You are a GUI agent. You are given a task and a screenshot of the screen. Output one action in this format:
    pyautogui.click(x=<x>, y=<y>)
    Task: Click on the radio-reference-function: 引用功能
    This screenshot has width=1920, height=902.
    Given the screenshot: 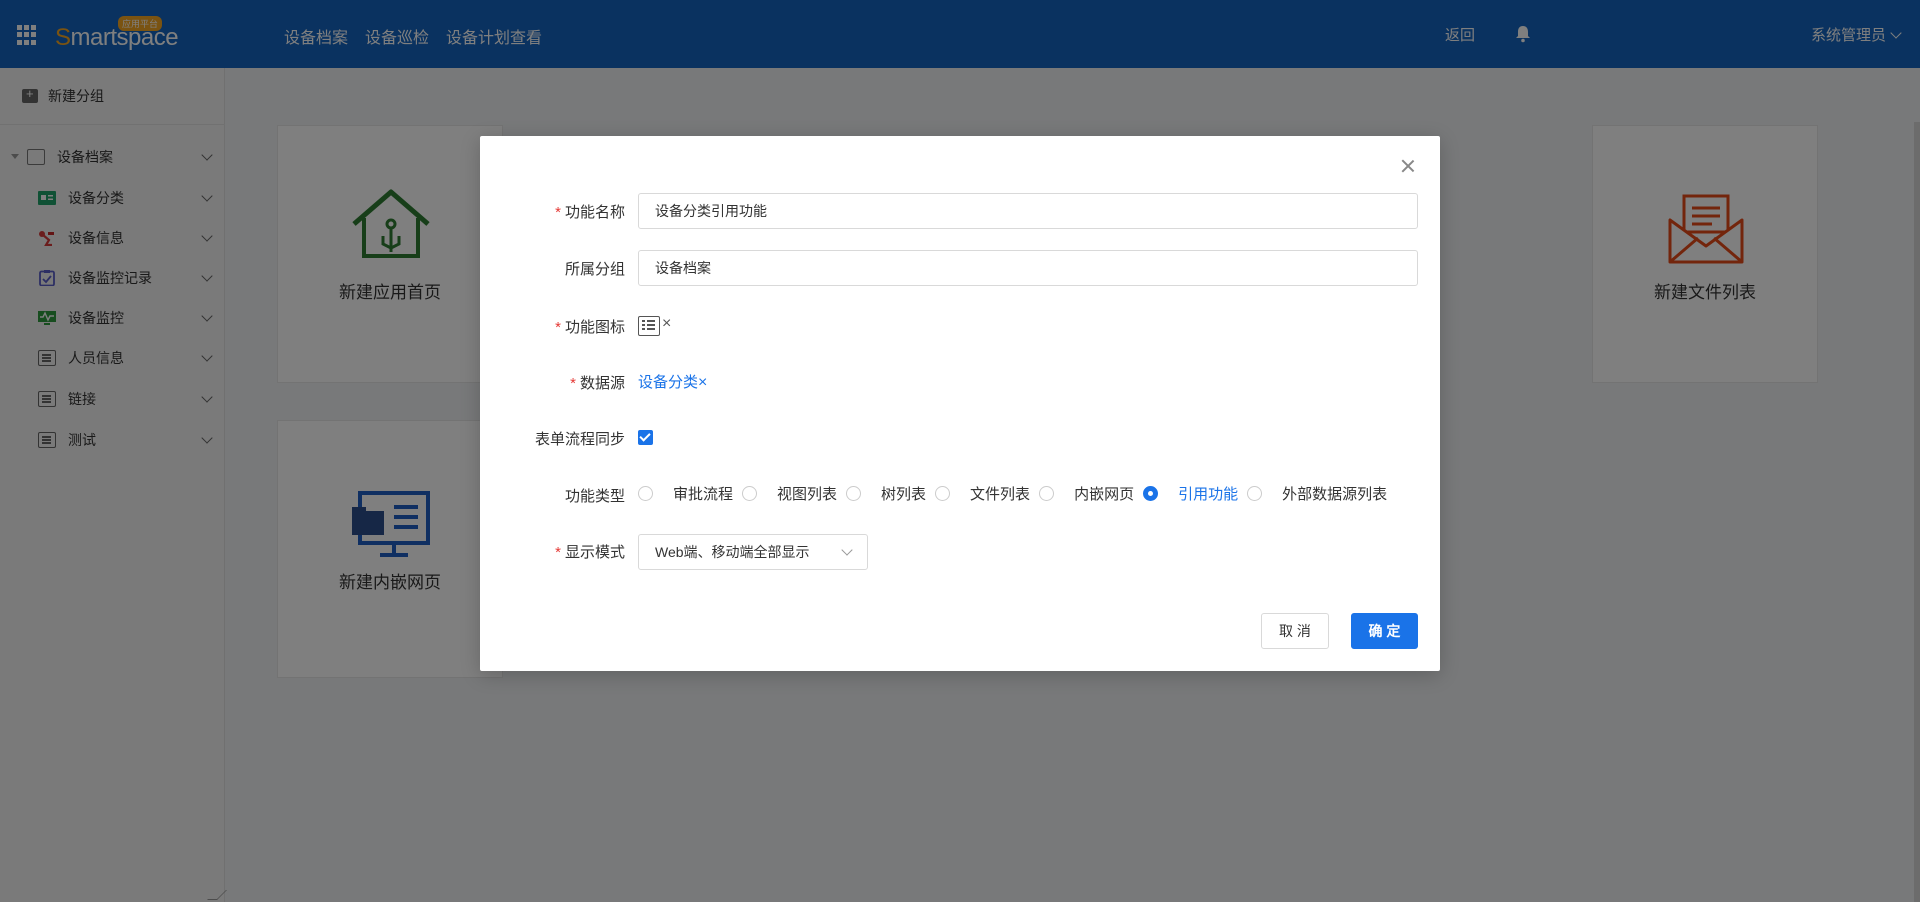 What is the action you would take?
    pyautogui.click(x=1190, y=493)
    